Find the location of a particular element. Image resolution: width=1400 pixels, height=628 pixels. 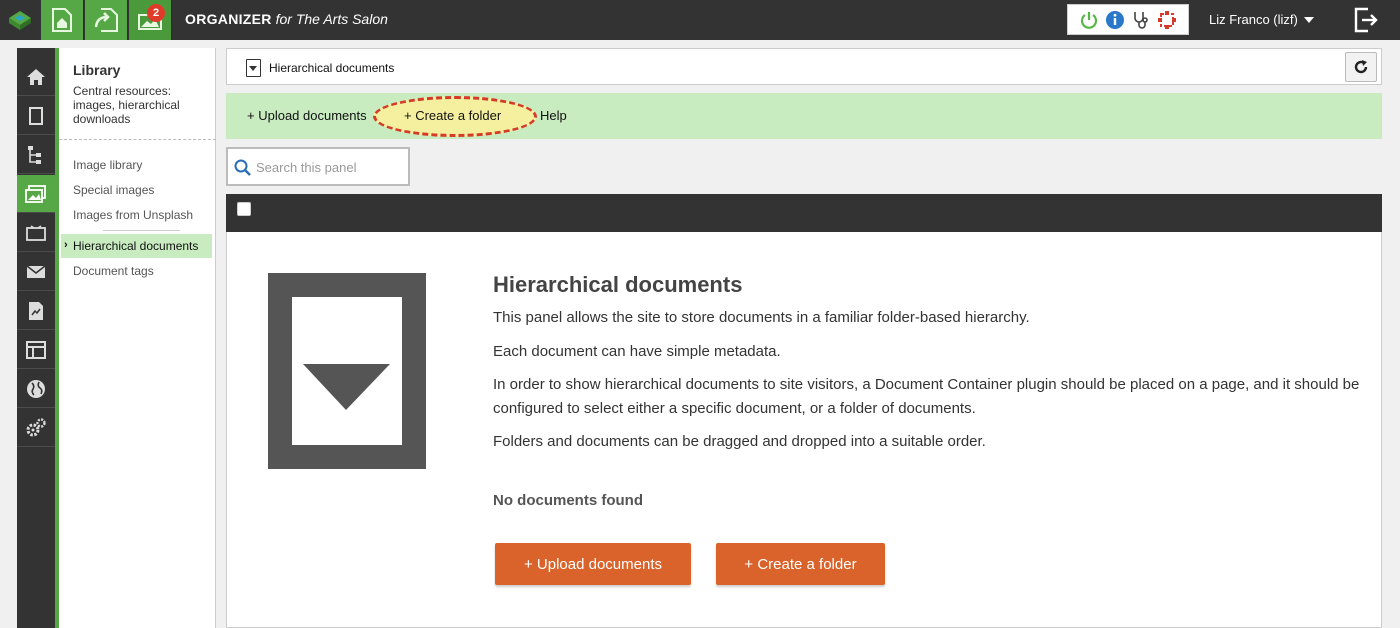

video-icon is located at coordinates (36, 232).